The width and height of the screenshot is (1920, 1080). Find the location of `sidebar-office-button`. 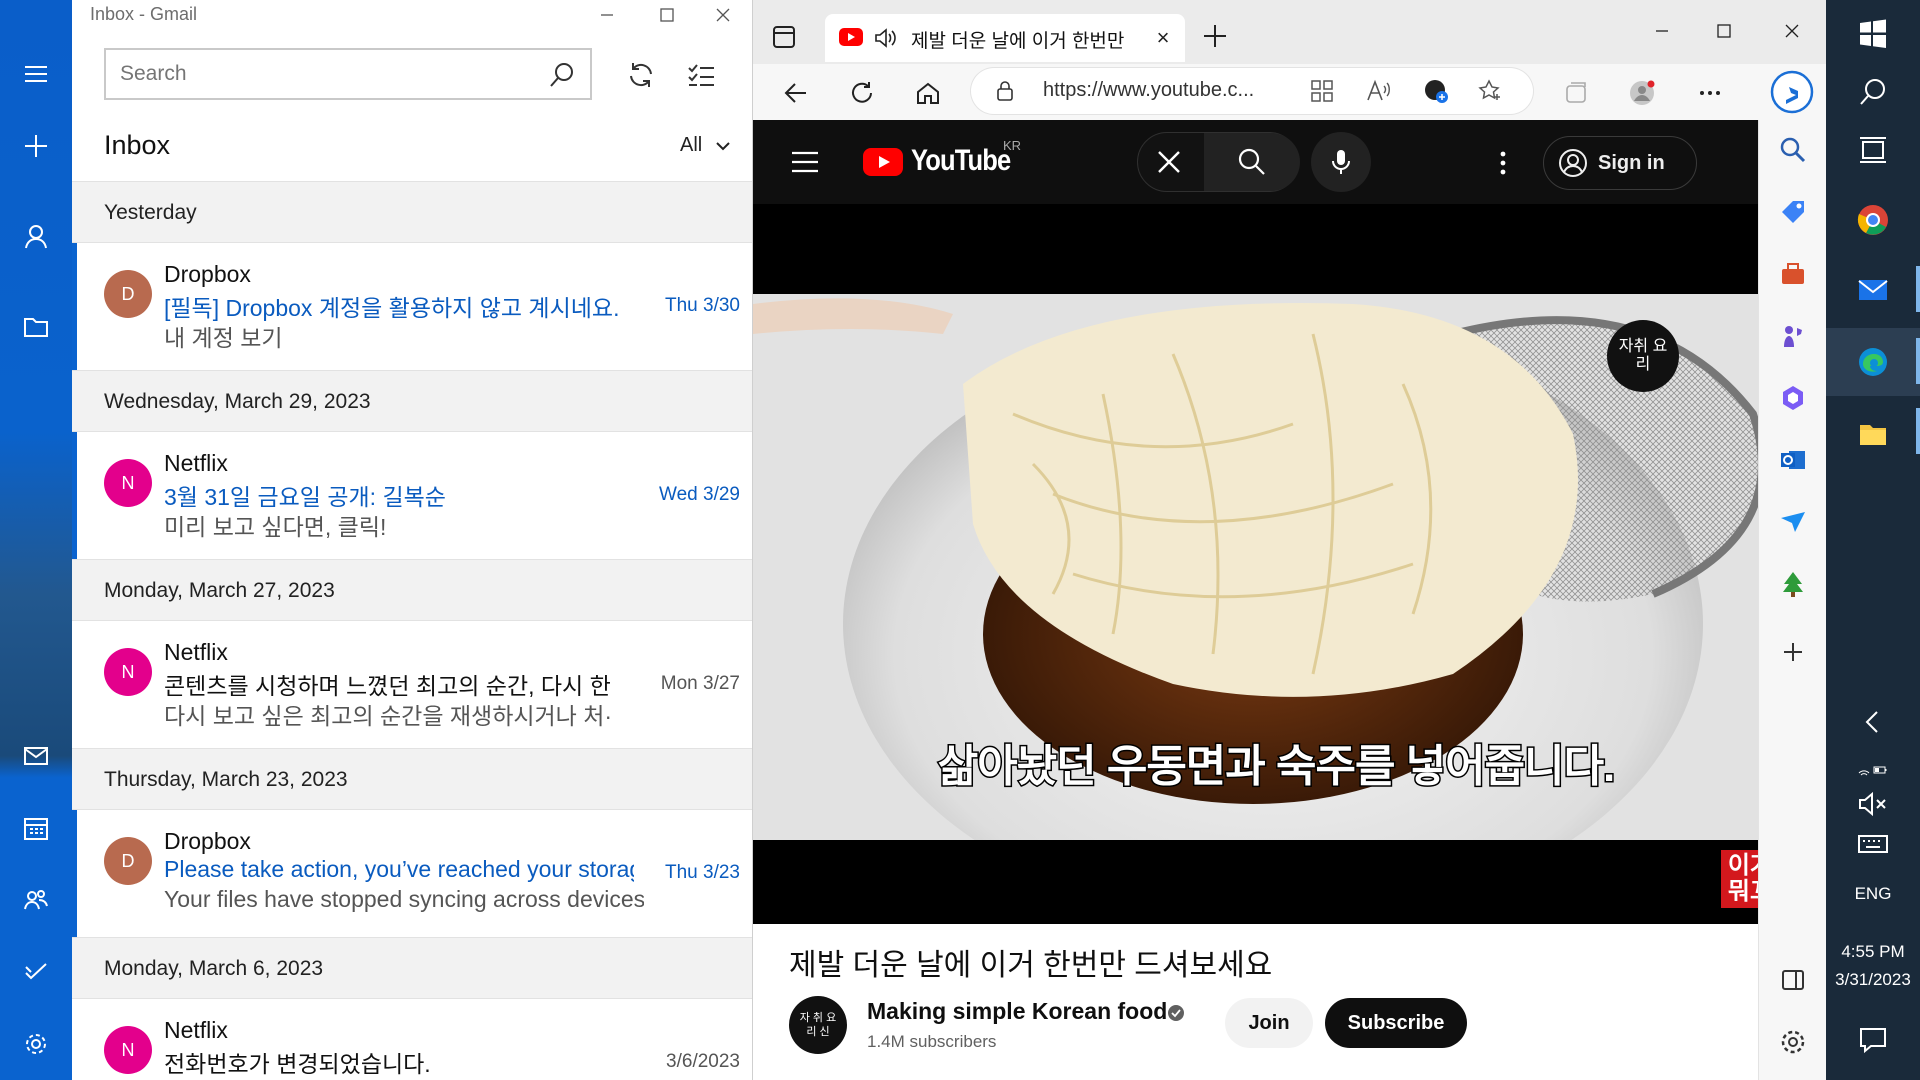

sidebar-office-button is located at coordinates (1793, 398).